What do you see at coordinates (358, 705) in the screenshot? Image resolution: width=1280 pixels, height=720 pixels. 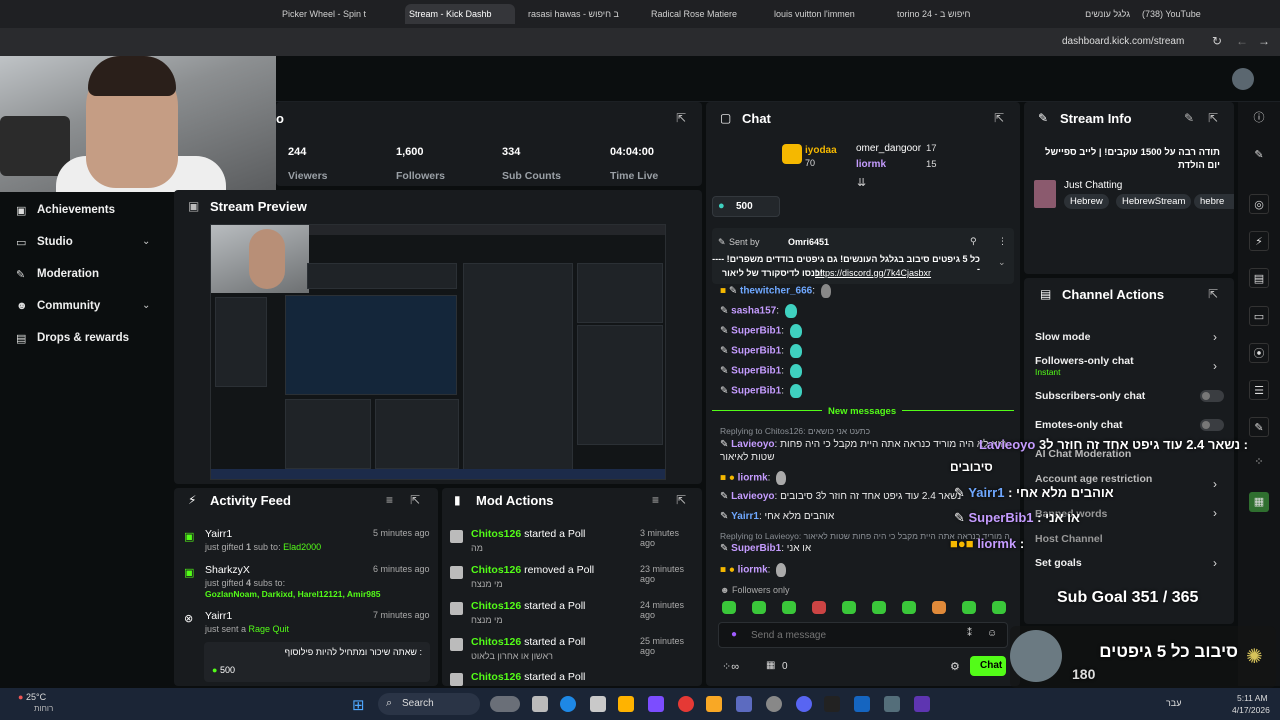 I see `windows-start-icon: ⊞` at bounding box center [358, 705].